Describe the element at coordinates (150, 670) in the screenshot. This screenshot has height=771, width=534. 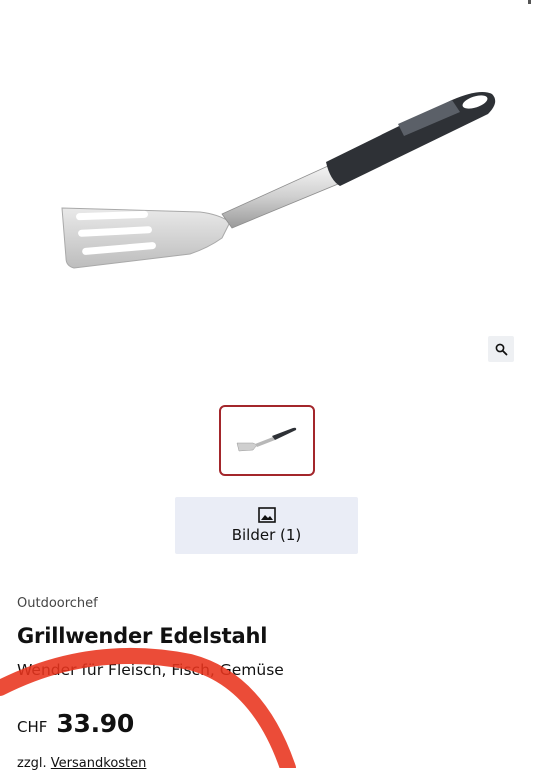
I see `product-subtitle: Wender für Fleisch, Fisch, Gemüse` at that location.